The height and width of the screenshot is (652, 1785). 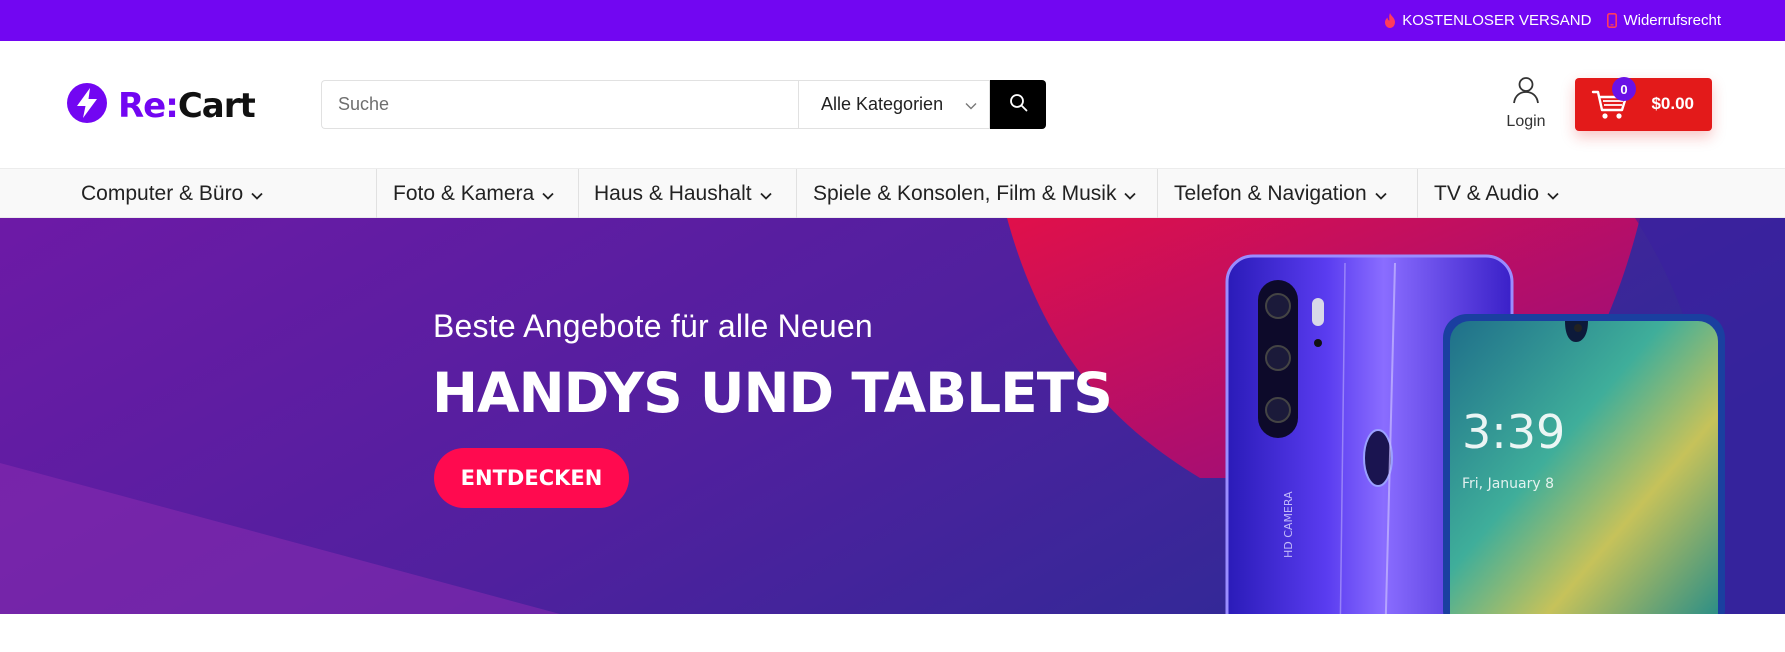 What do you see at coordinates (653, 326) in the screenshot?
I see `hero-subtitle: Beste Angebote für alle Neuen` at bounding box center [653, 326].